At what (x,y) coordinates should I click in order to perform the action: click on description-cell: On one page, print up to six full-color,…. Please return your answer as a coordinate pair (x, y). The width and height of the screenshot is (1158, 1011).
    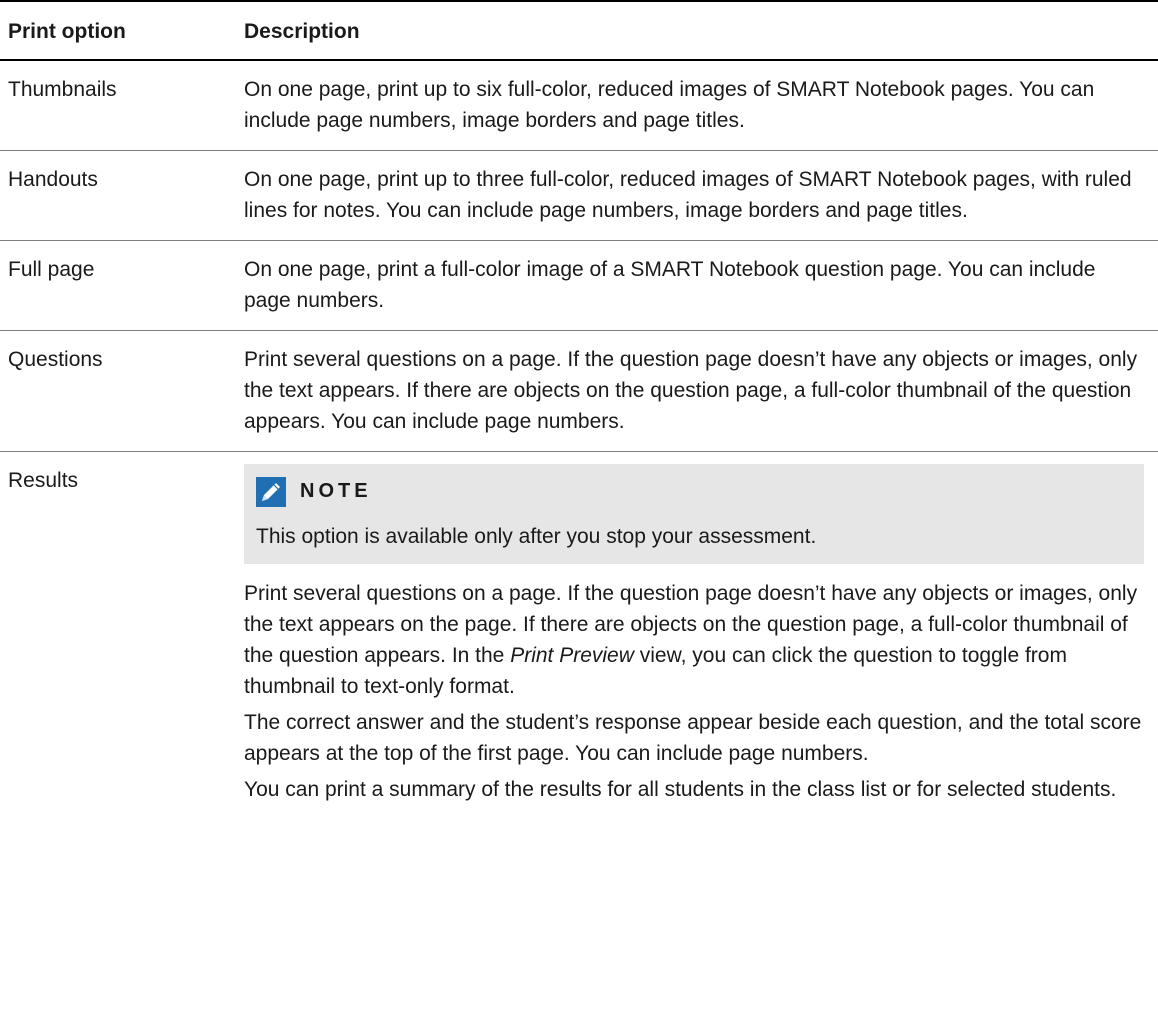
    Looking at the image, I should click on (669, 105).